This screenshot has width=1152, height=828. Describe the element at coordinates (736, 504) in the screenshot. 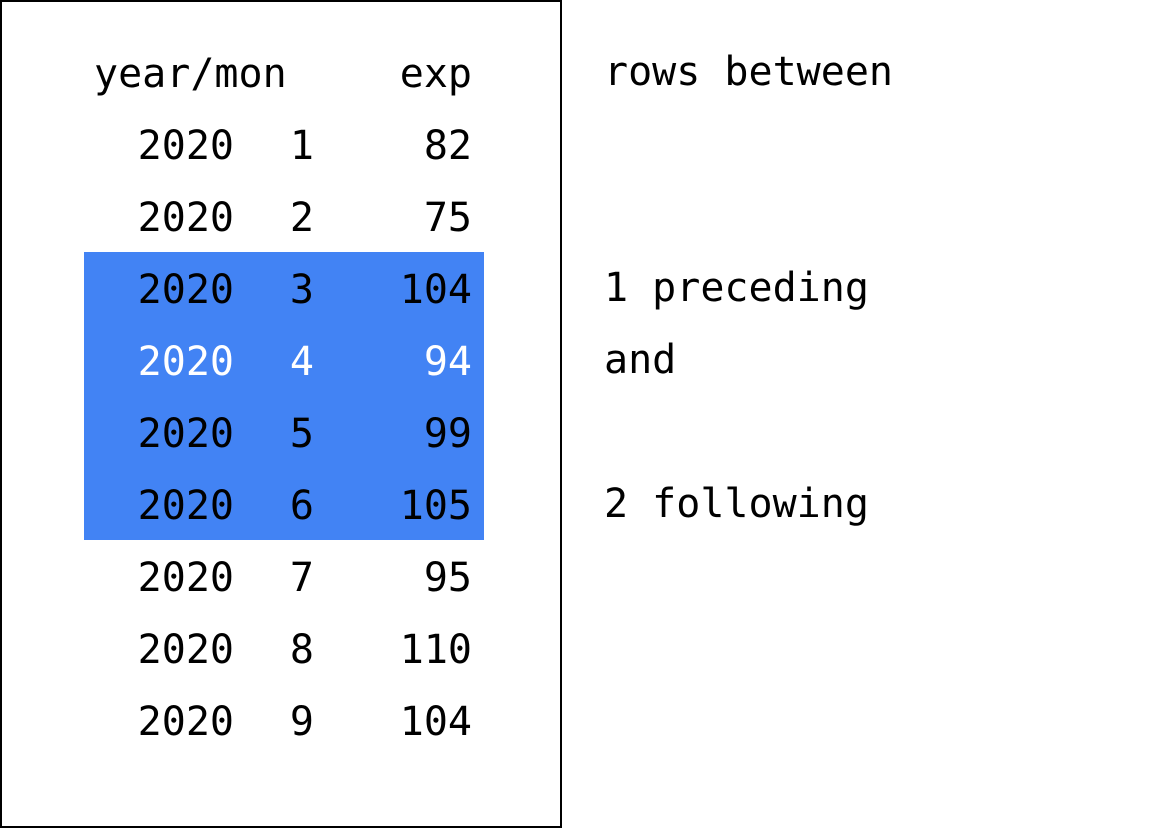

I see `annotation-following: 2 following` at that location.